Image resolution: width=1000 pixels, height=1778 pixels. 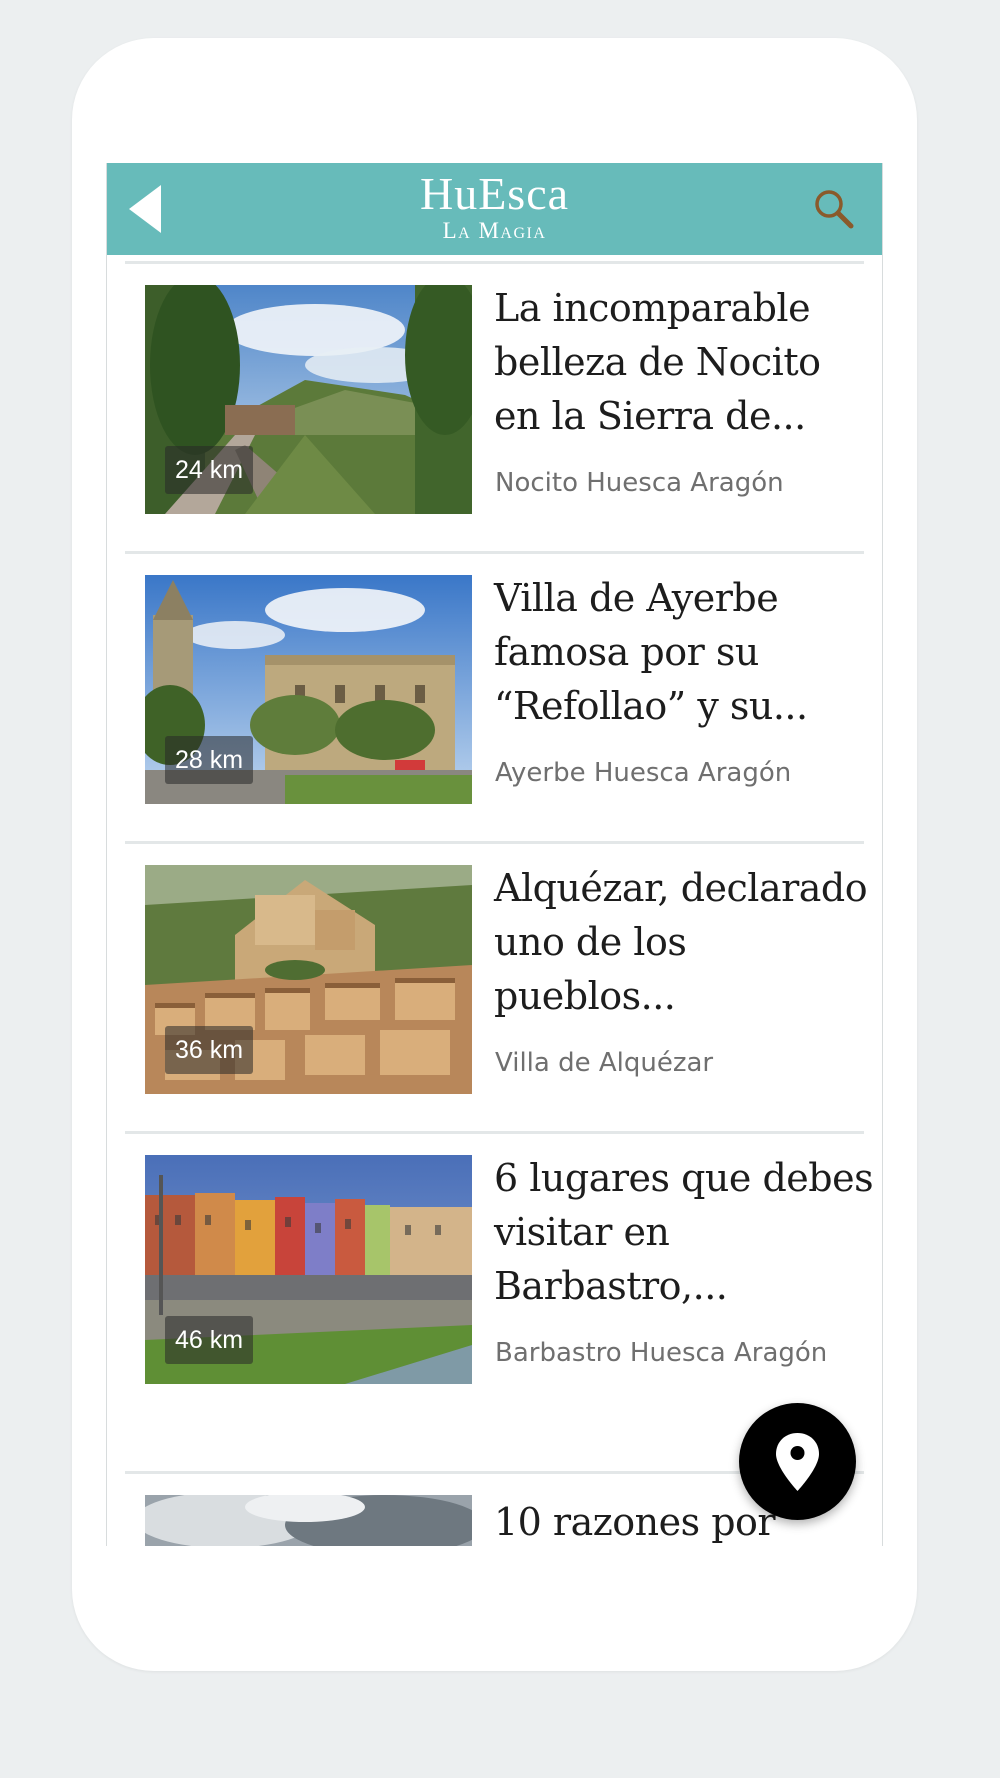 What do you see at coordinates (209, 1340) in the screenshot?
I see `distance-badge: 46 km` at bounding box center [209, 1340].